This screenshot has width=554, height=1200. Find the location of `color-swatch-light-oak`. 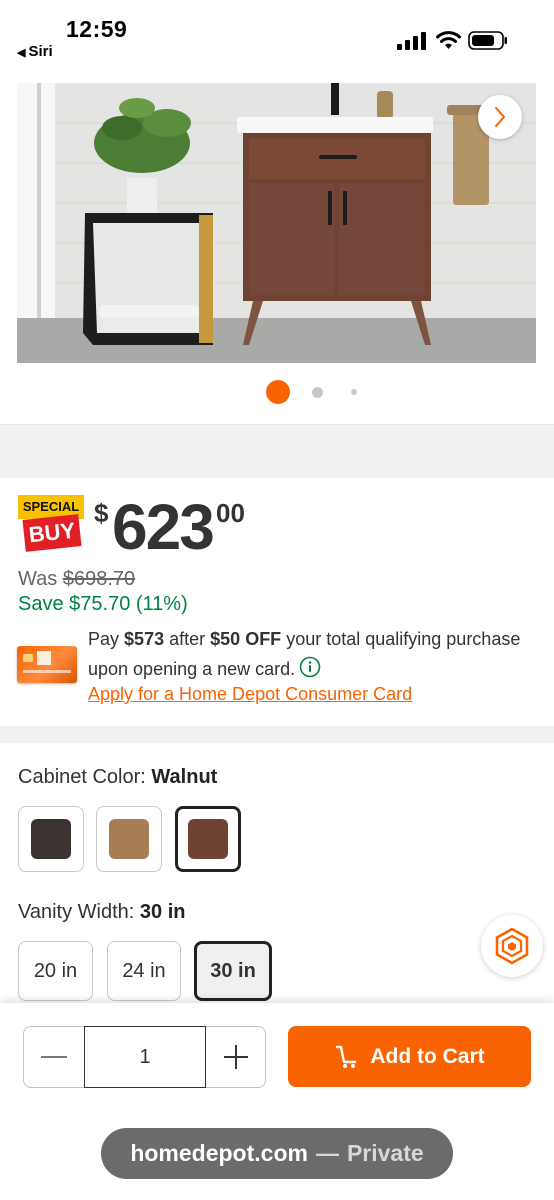

color-swatch-light-oak is located at coordinates (129, 839).